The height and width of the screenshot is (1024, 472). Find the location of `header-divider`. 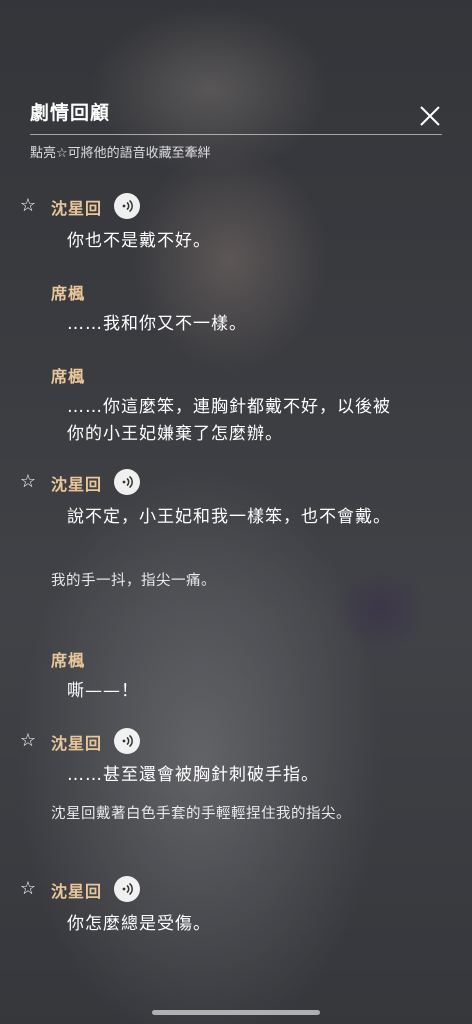

header-divider is located at coordinates (236, 134).